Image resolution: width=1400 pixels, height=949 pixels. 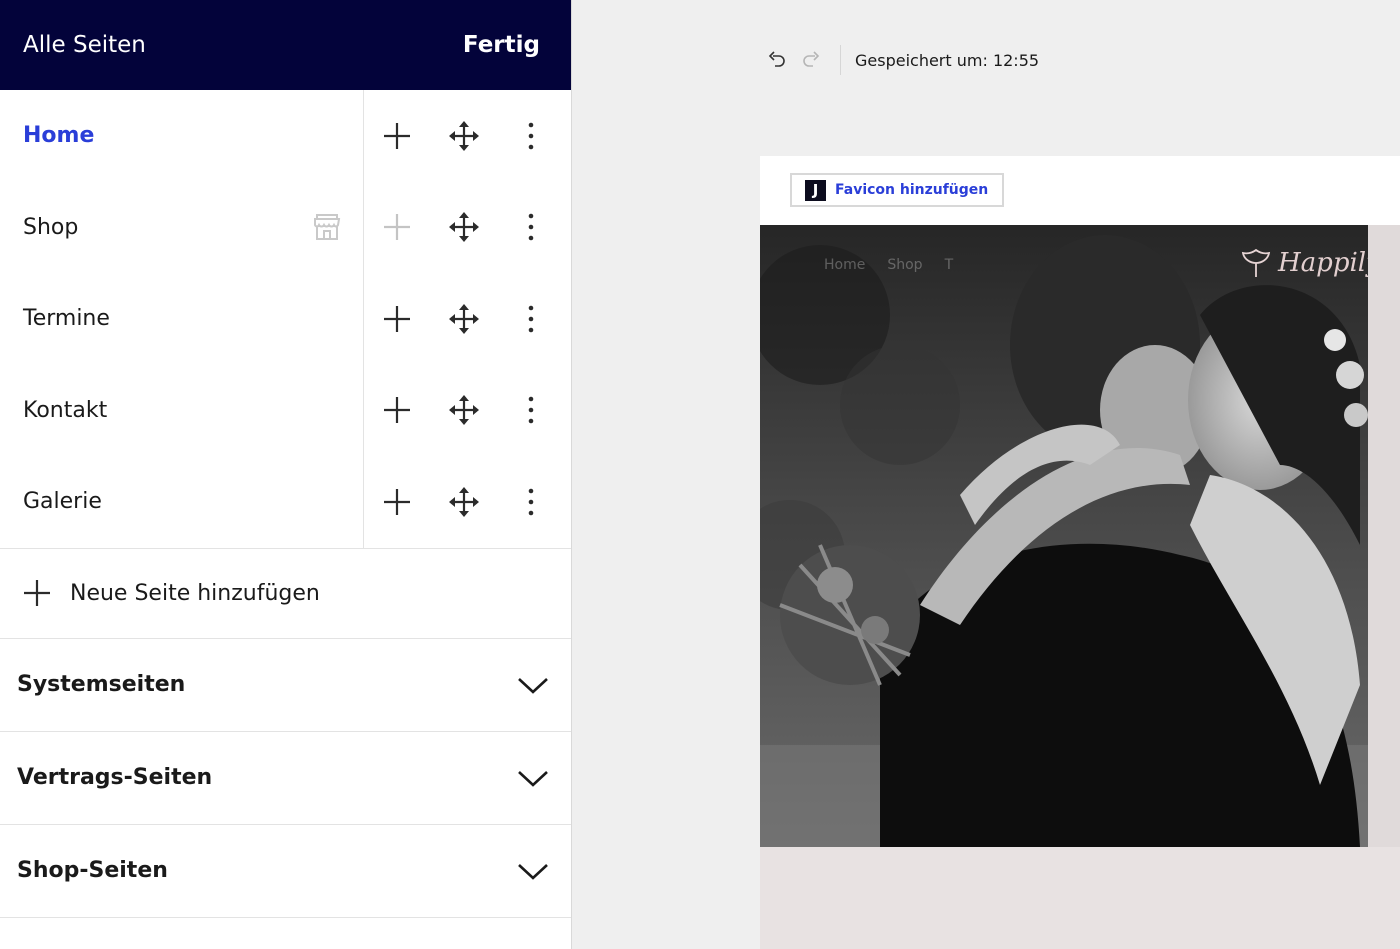 I want to click on section-label: Vertrags-Seiten, so click(x=115, y=777).